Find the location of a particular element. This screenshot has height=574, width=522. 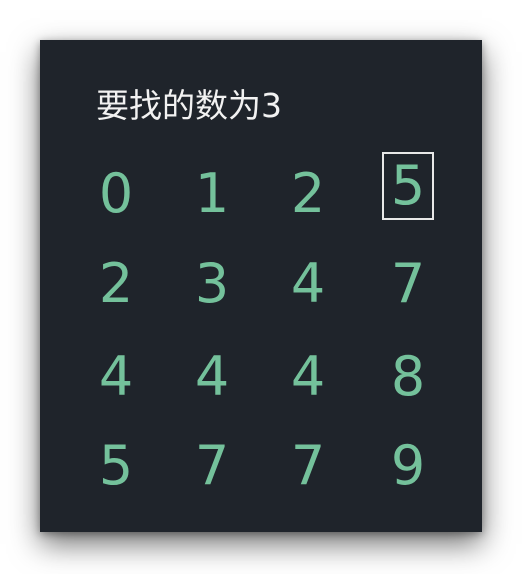

matrix-cell-r0-c1: 1 is located at coordinates (212, 193).